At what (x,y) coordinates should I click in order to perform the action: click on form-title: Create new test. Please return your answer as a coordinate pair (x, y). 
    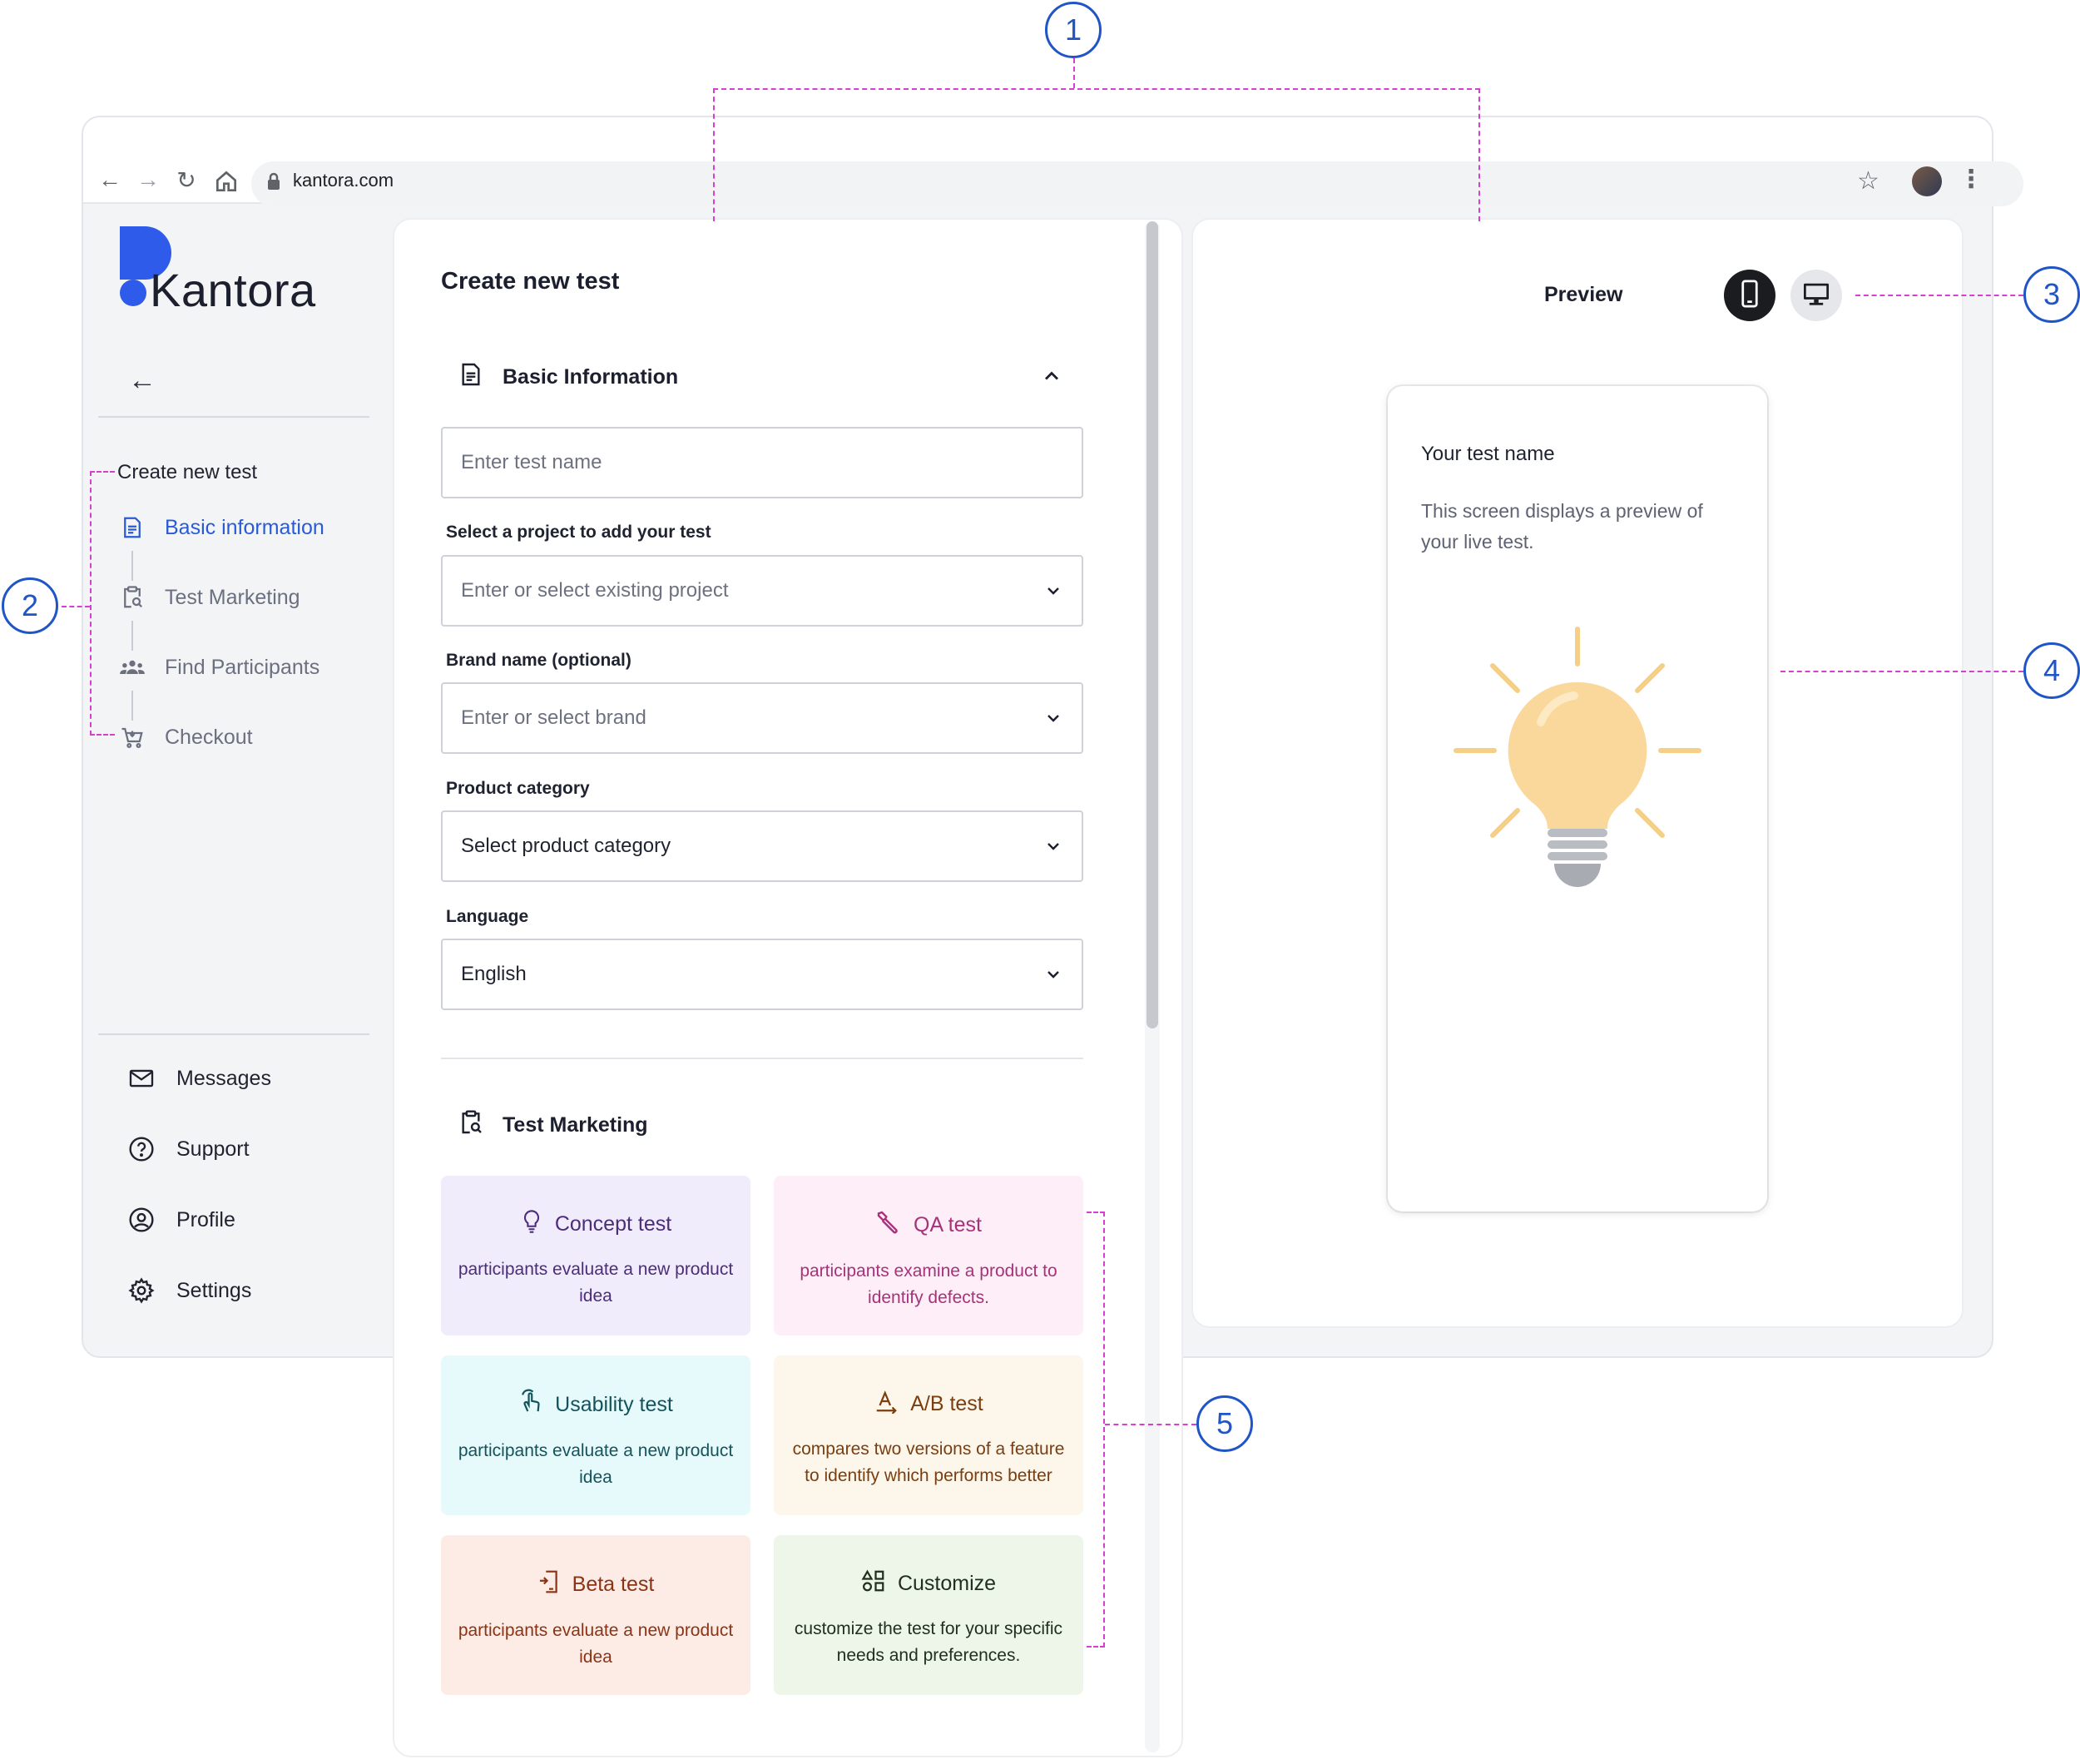
    Looking at the image, I should click on (530, 282).